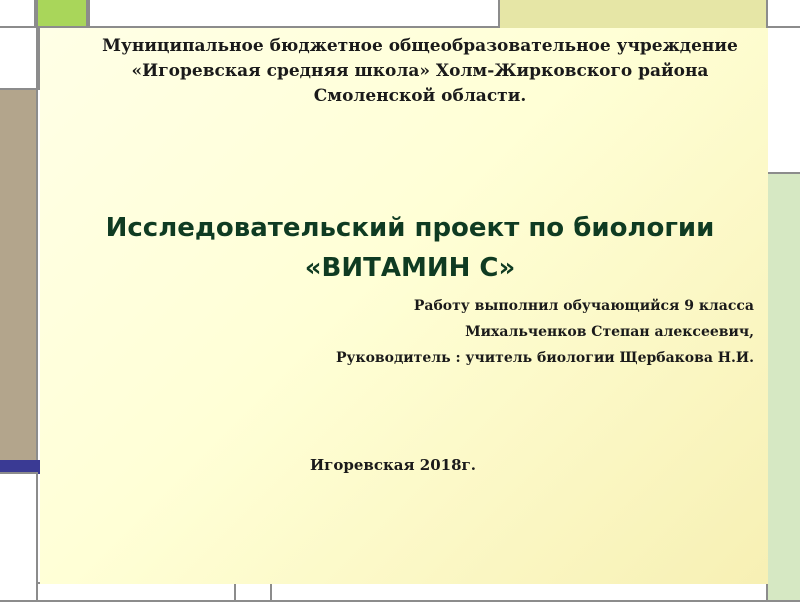 The height and width of the screenshot is (602, 800). Describe the element at coordinates (410, 228) in the screenshot. I see `project-title-line: Исследовательский проект по биологии` at that location.